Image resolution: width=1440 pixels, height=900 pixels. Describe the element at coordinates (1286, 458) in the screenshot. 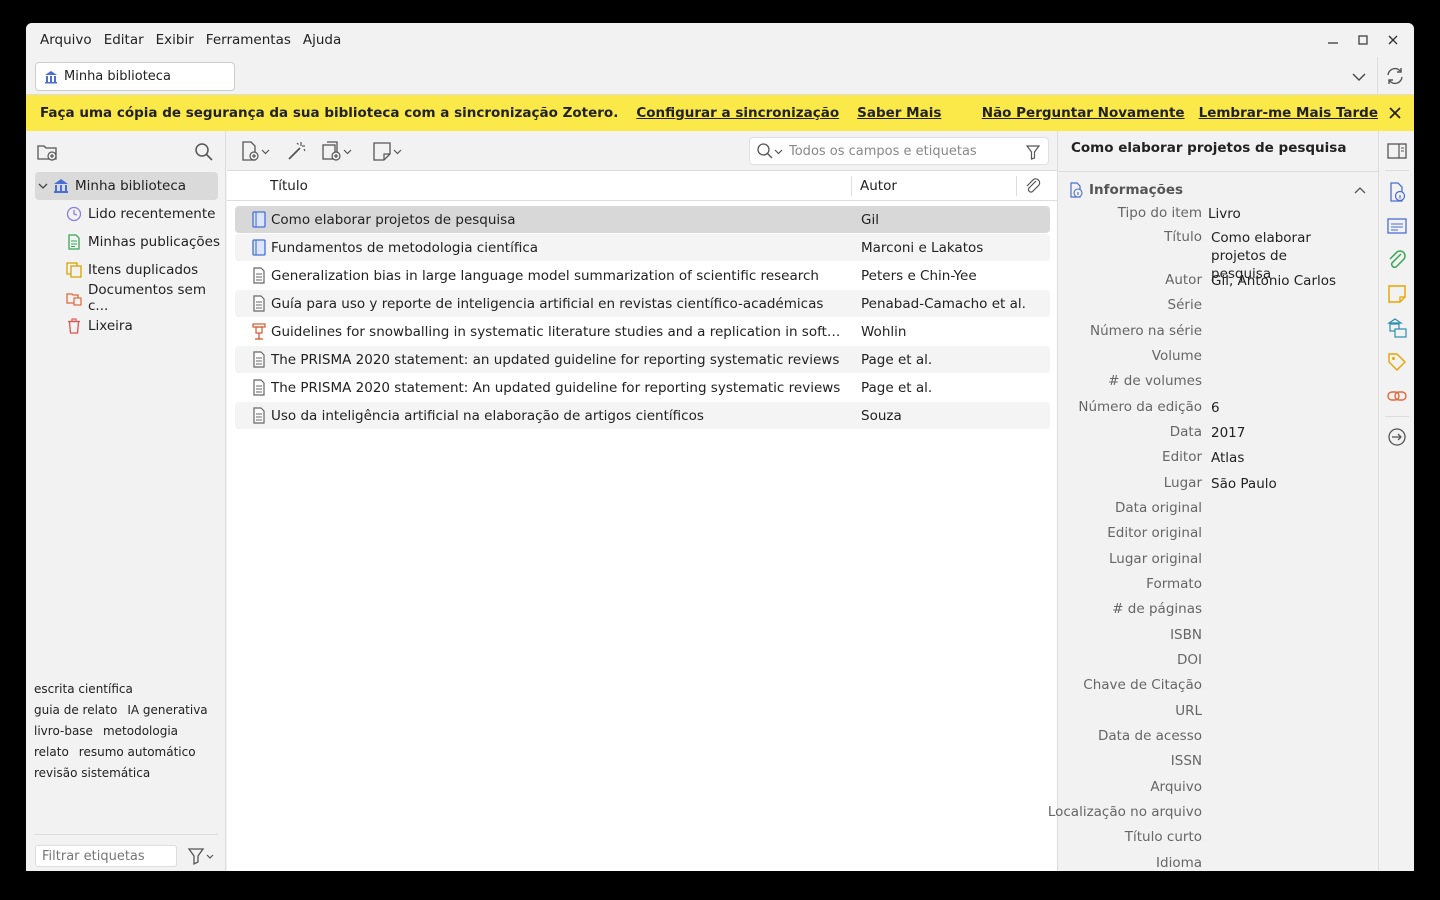

I see `field-value: Atlas` at that location.